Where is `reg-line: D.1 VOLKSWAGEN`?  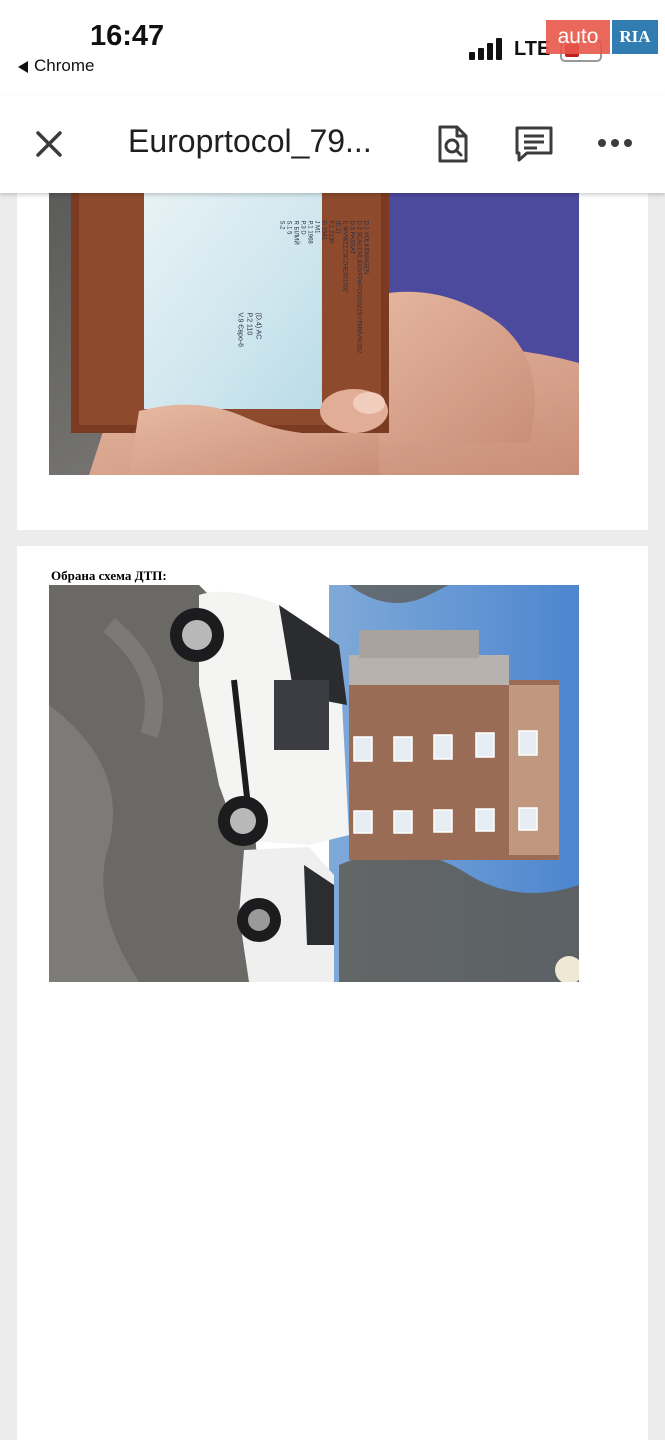
reg-line: D.1 VOLKSWAGEN is located at coordinates (365, 247).